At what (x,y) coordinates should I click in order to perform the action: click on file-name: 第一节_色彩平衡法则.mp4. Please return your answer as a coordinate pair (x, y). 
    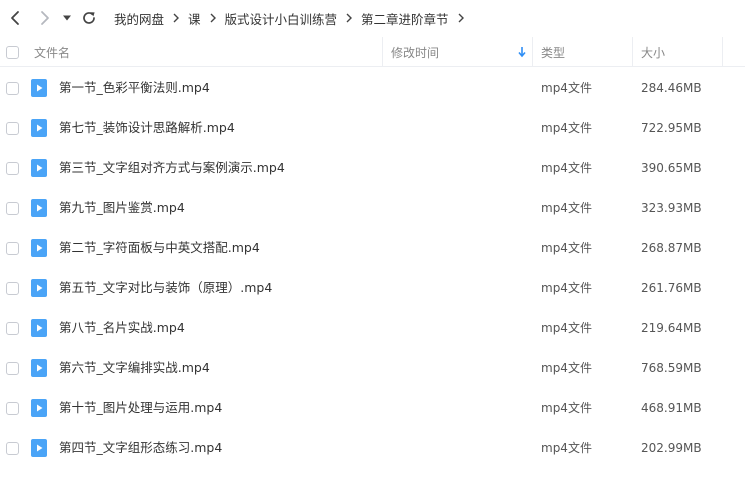
    Looking at the image, I should click on (134, 88).